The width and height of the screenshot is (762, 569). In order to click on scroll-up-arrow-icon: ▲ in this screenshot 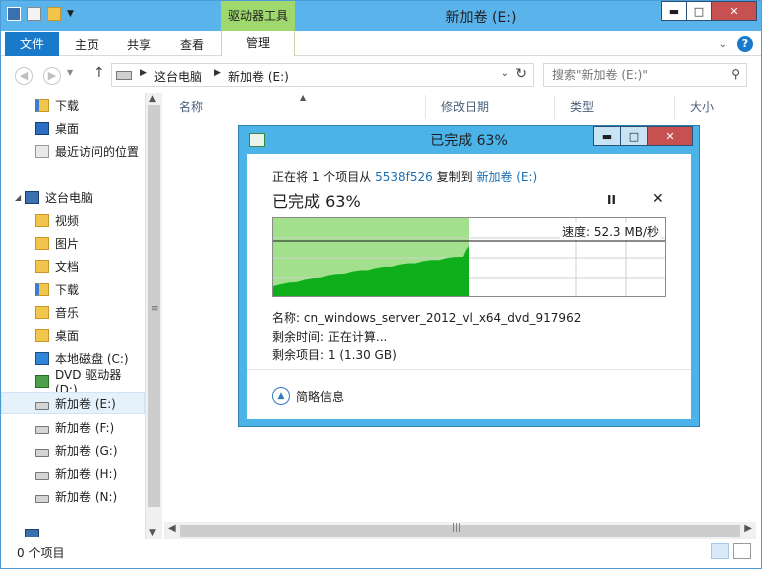, I will do `click(152, 99)`.